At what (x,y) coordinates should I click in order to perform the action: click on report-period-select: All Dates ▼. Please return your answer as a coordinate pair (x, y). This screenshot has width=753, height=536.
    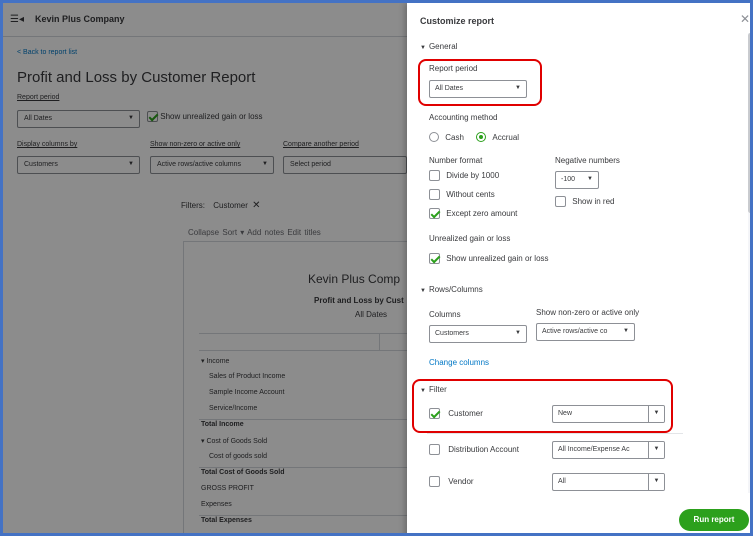
    Looking at the image, I should click on (478, 89).